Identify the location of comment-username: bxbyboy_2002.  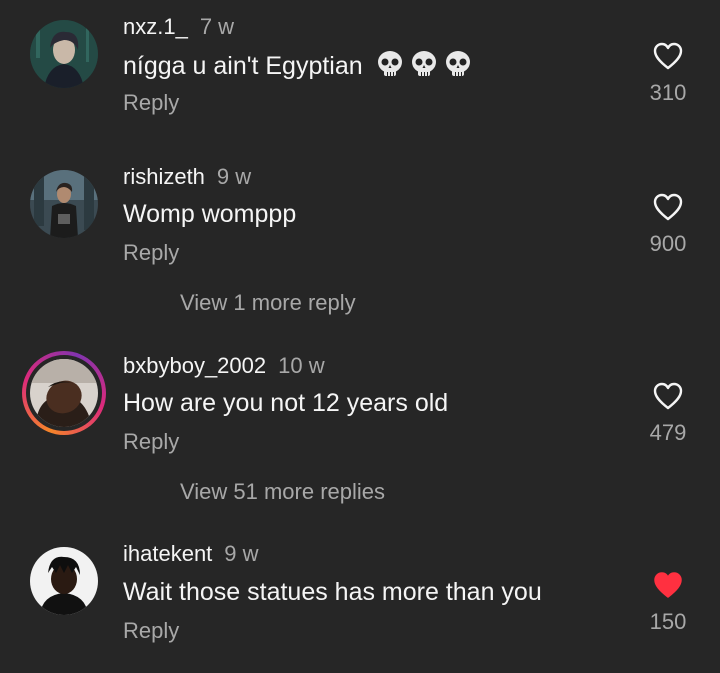
(194, 365).